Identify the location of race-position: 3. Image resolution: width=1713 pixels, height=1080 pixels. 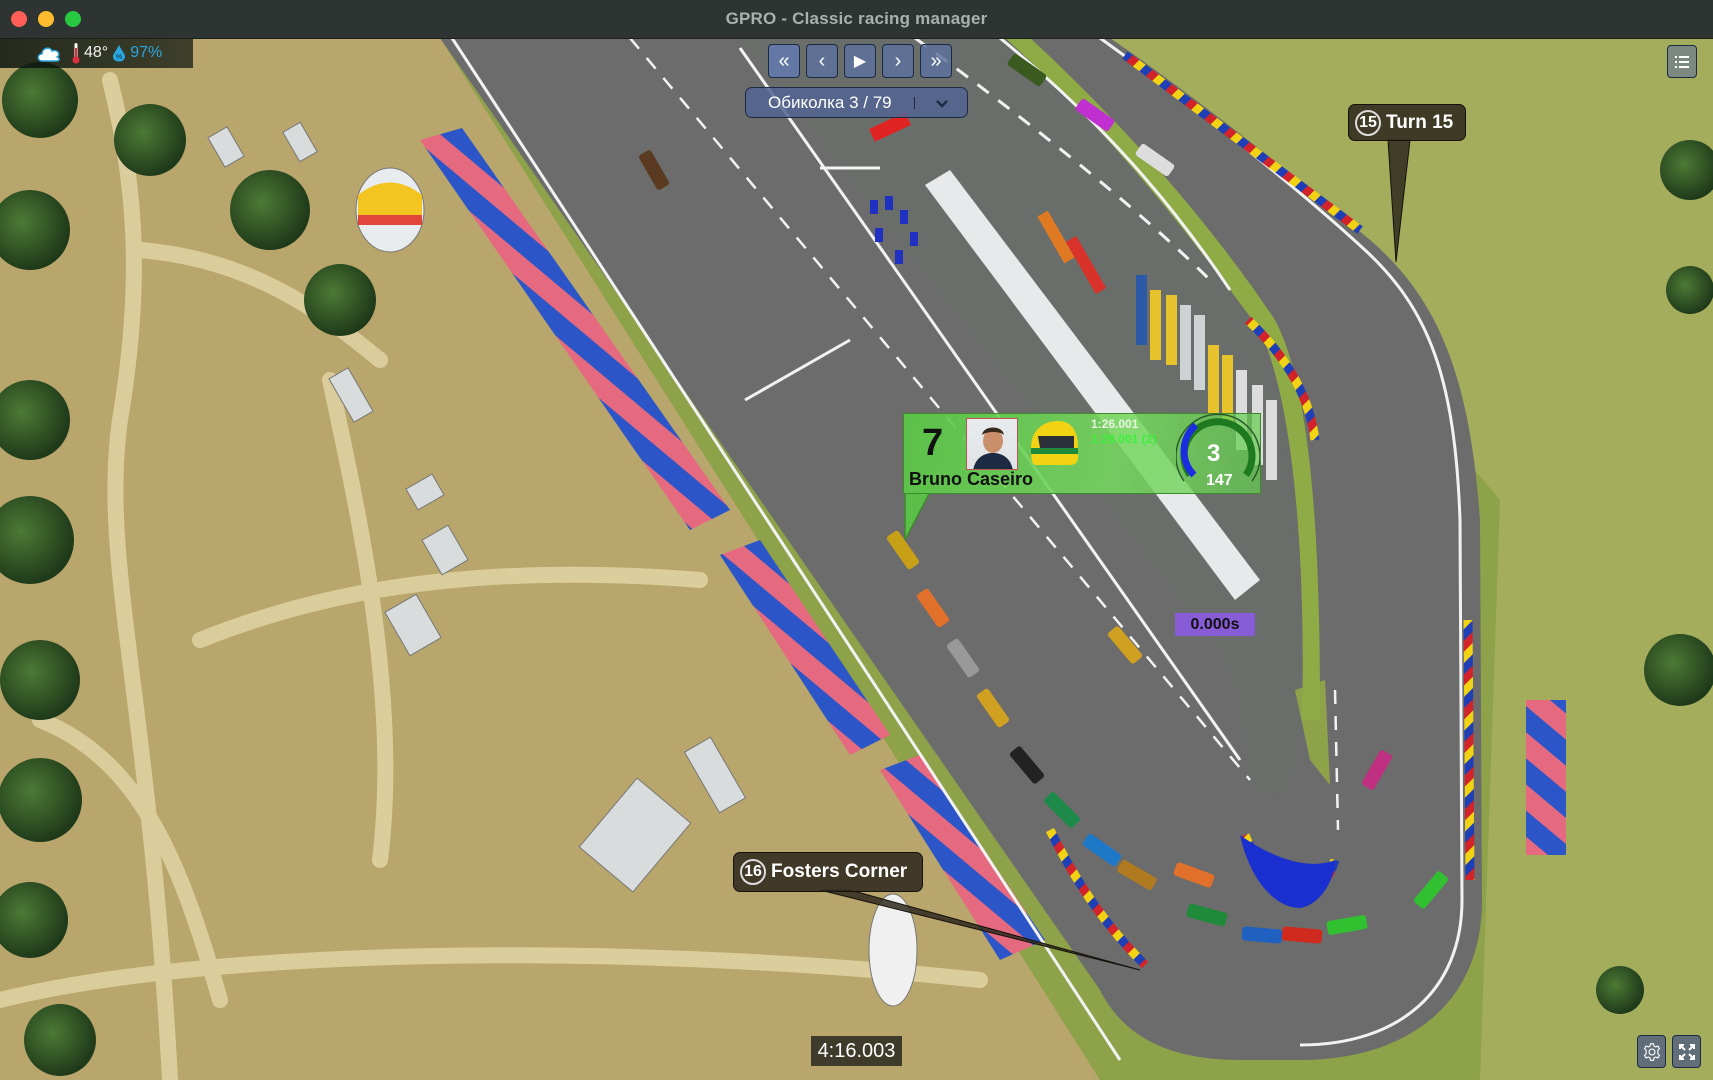
(1214, 453).